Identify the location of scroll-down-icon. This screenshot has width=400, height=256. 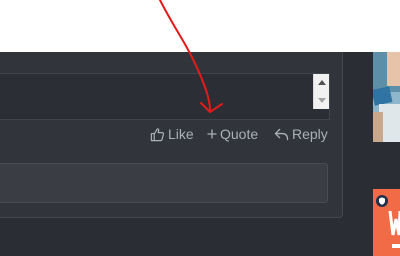
(322, 100).